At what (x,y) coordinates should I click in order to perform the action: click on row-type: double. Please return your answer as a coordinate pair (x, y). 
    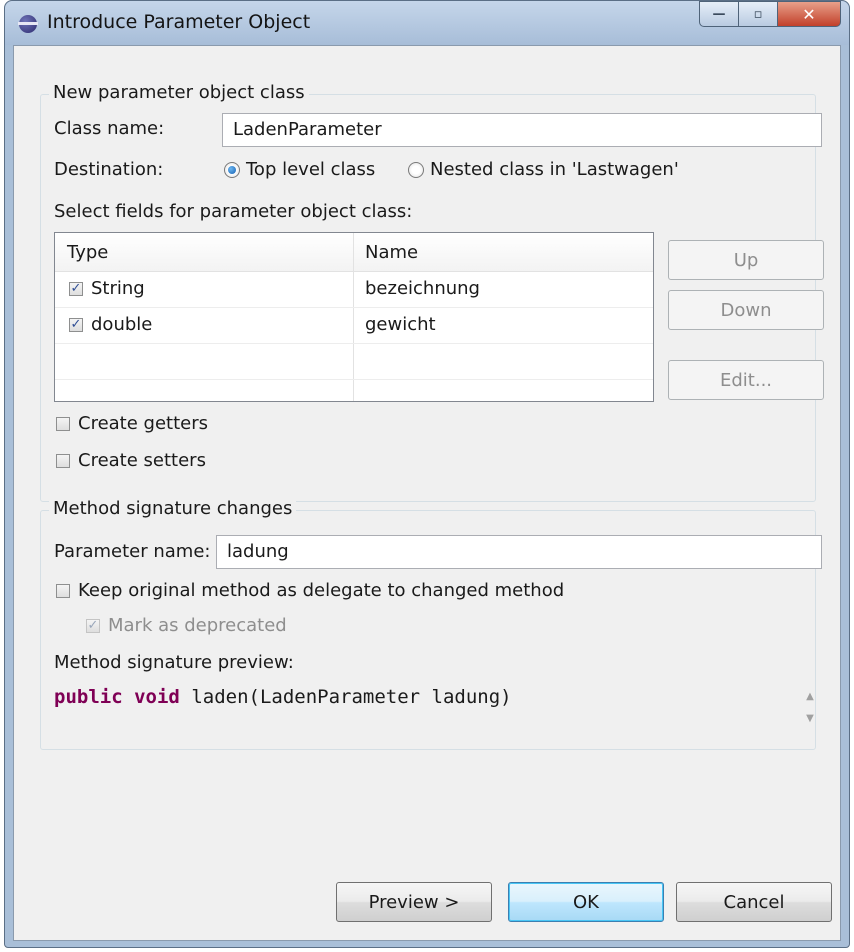
    Looking at the image, I should click on (122, 324).